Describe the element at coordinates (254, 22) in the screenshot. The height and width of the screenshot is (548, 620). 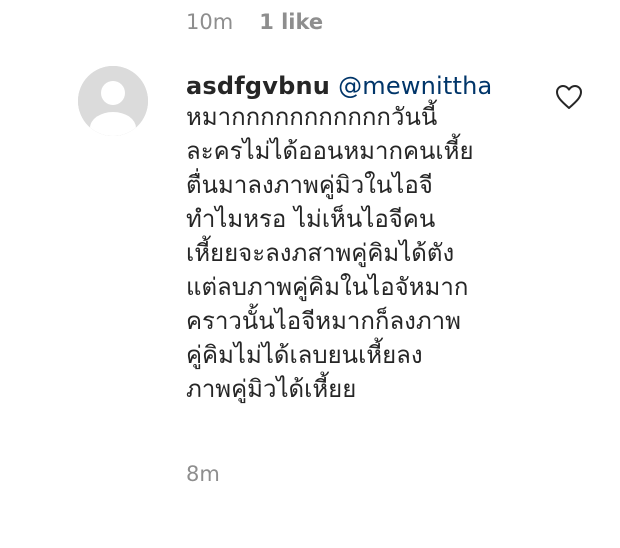
I see `previous-comment-meta: 10m 1 like` at that location.